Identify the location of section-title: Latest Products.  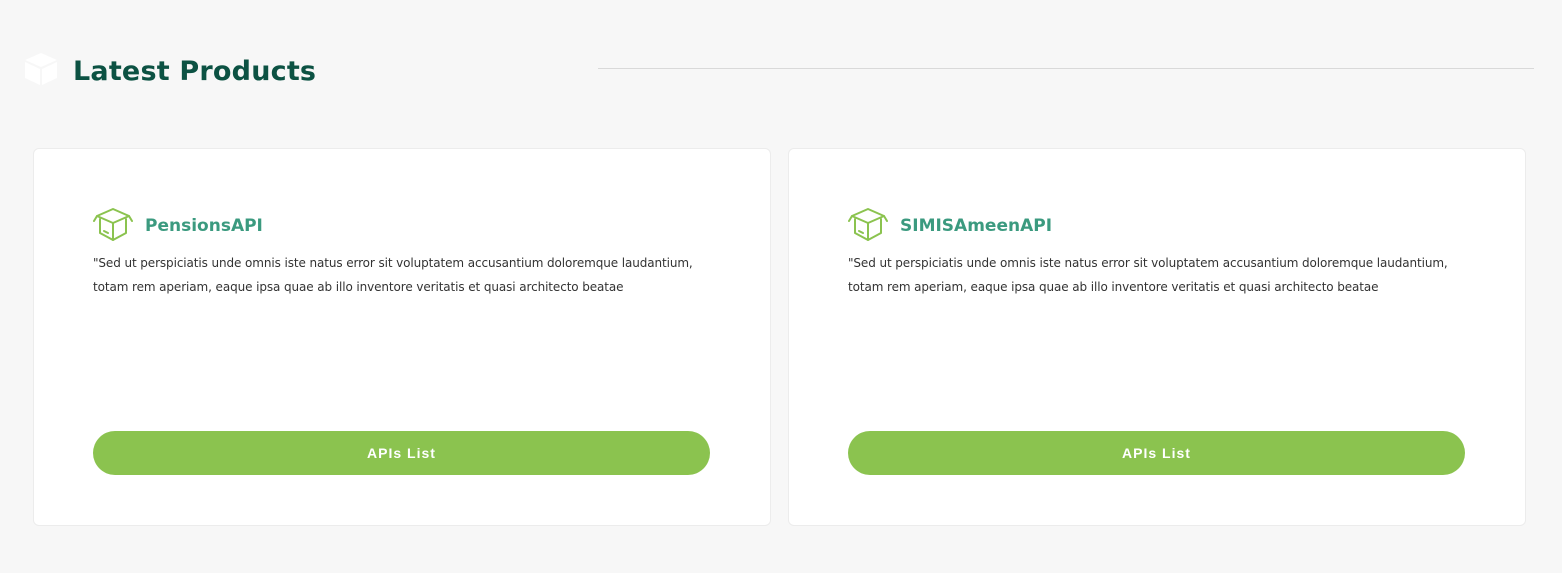
(195, 71).